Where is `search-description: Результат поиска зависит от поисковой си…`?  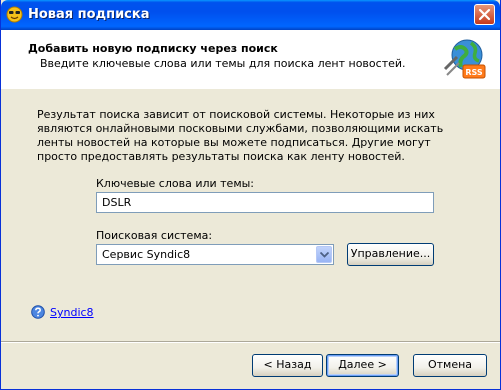 search-description: Результат поиска зависит от поисковой си… is located at coordinates (240, 135).